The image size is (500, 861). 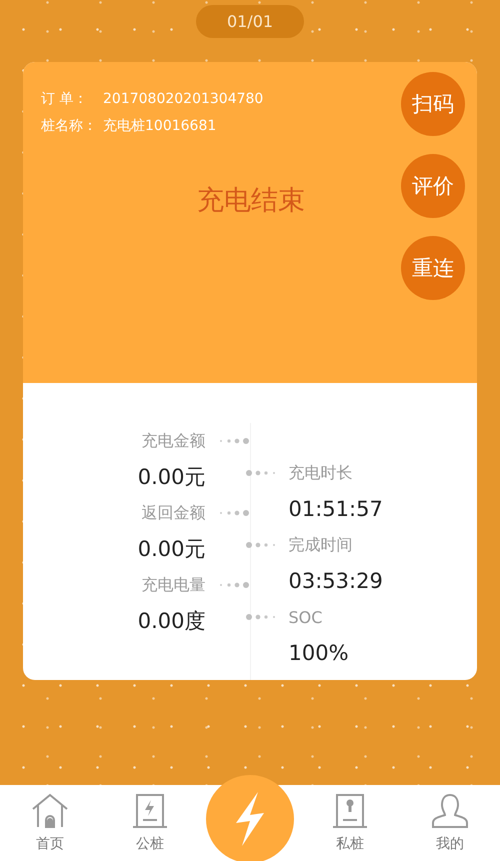 What do you see at coordinates (172, 621) in the screenshot?
I see `stat-value: 0.00度` at bounding box center [172, 621].